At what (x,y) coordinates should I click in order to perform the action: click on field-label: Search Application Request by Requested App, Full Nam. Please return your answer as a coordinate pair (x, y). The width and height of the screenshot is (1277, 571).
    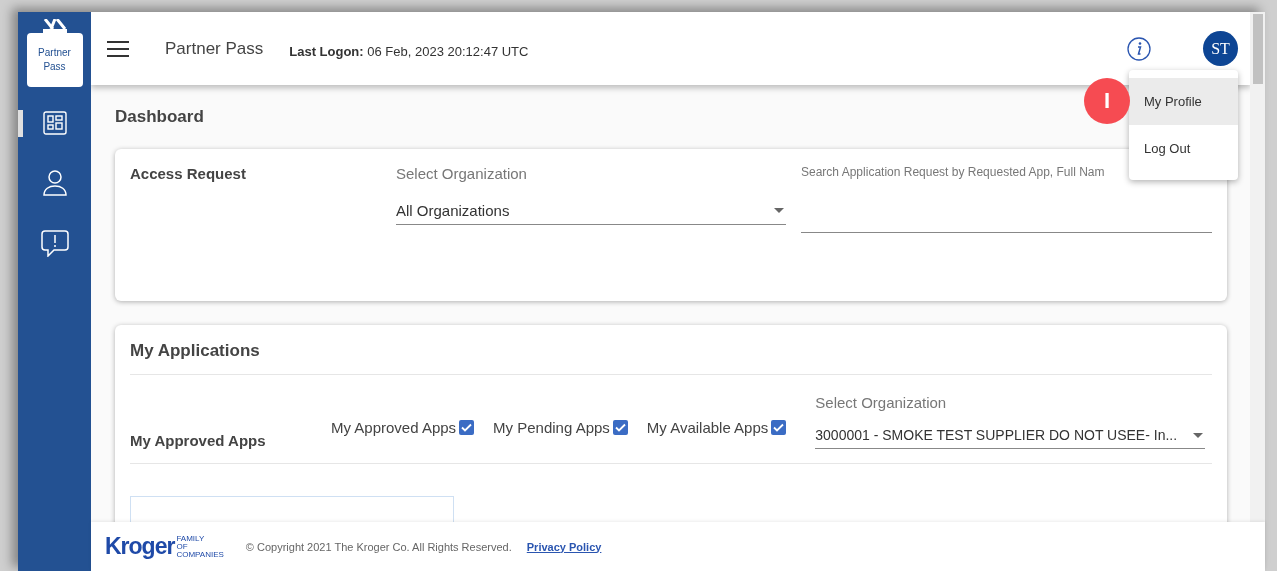
    Looking at the image, I should click on (953, 172).